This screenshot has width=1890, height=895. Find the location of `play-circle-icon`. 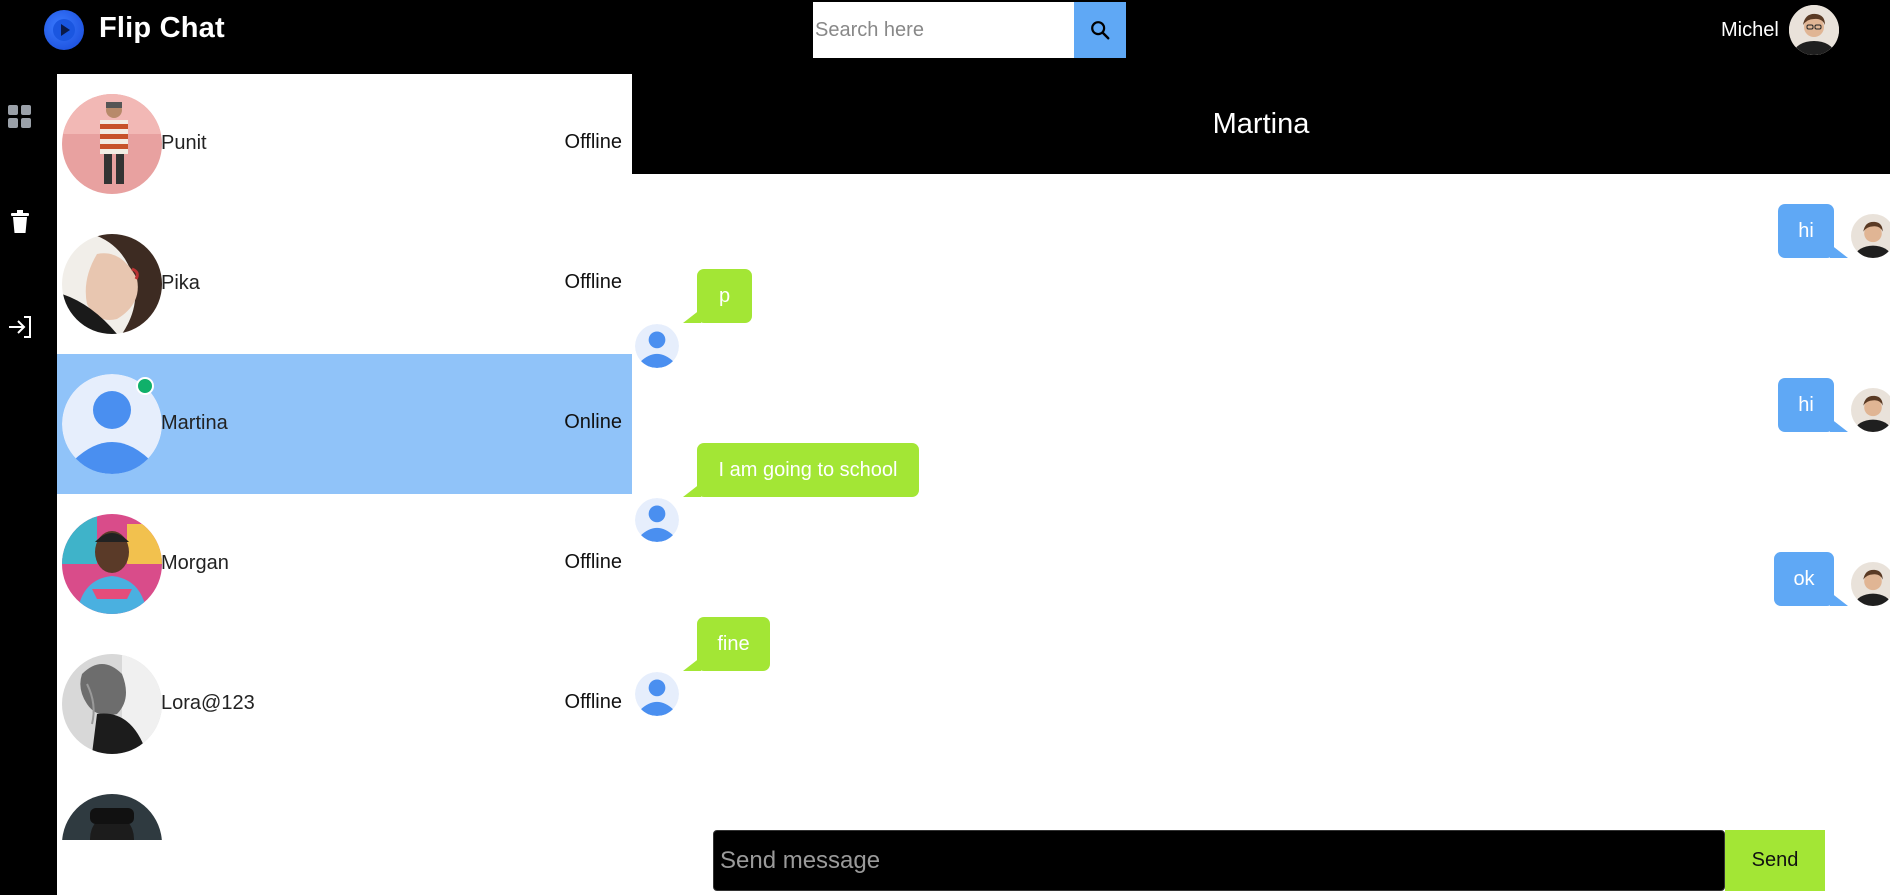

play-circle-icon is located at coordinates (64, 30).